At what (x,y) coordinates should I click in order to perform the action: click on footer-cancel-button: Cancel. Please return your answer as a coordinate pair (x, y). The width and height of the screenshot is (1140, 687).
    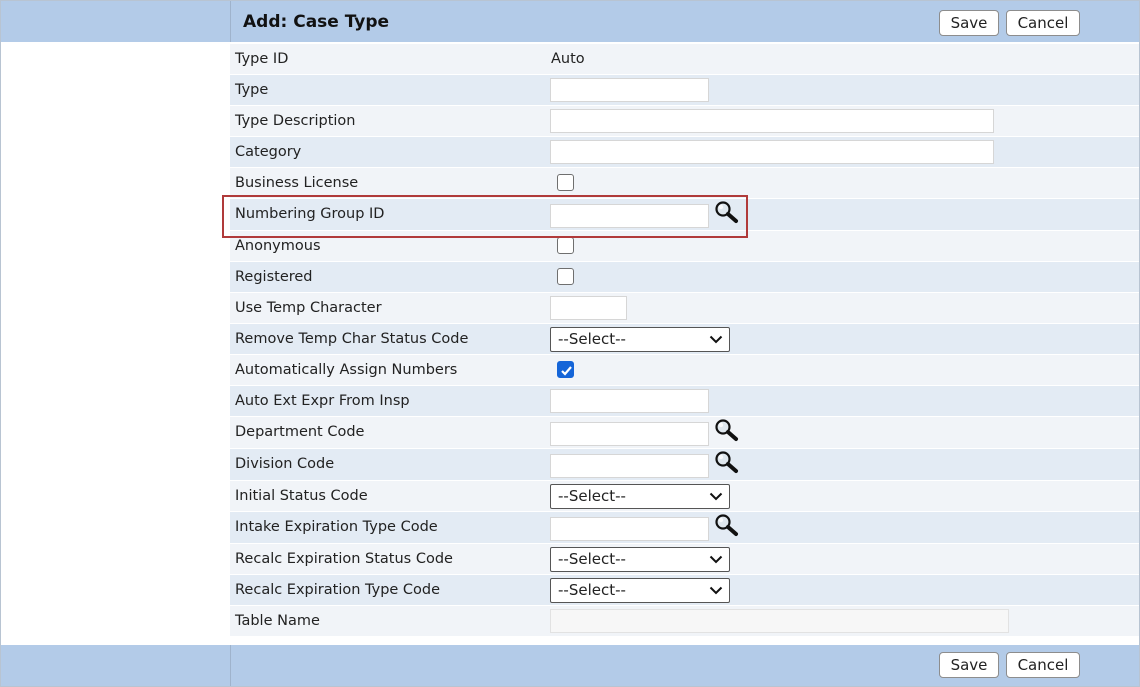
    Looking at the image, I should click on (1043, 665).